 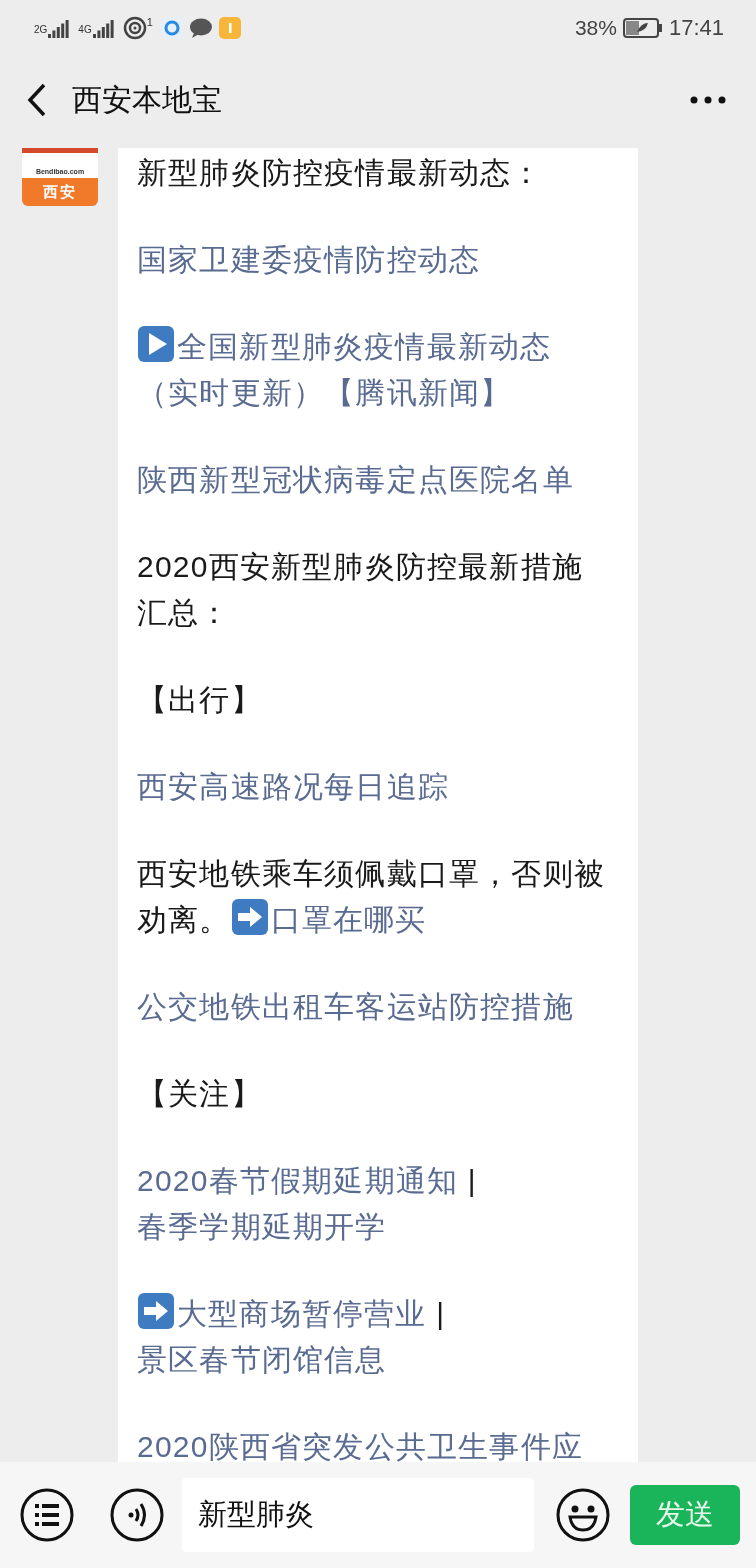 I want to click on hotspot-icon, so click(x=134, y=27).